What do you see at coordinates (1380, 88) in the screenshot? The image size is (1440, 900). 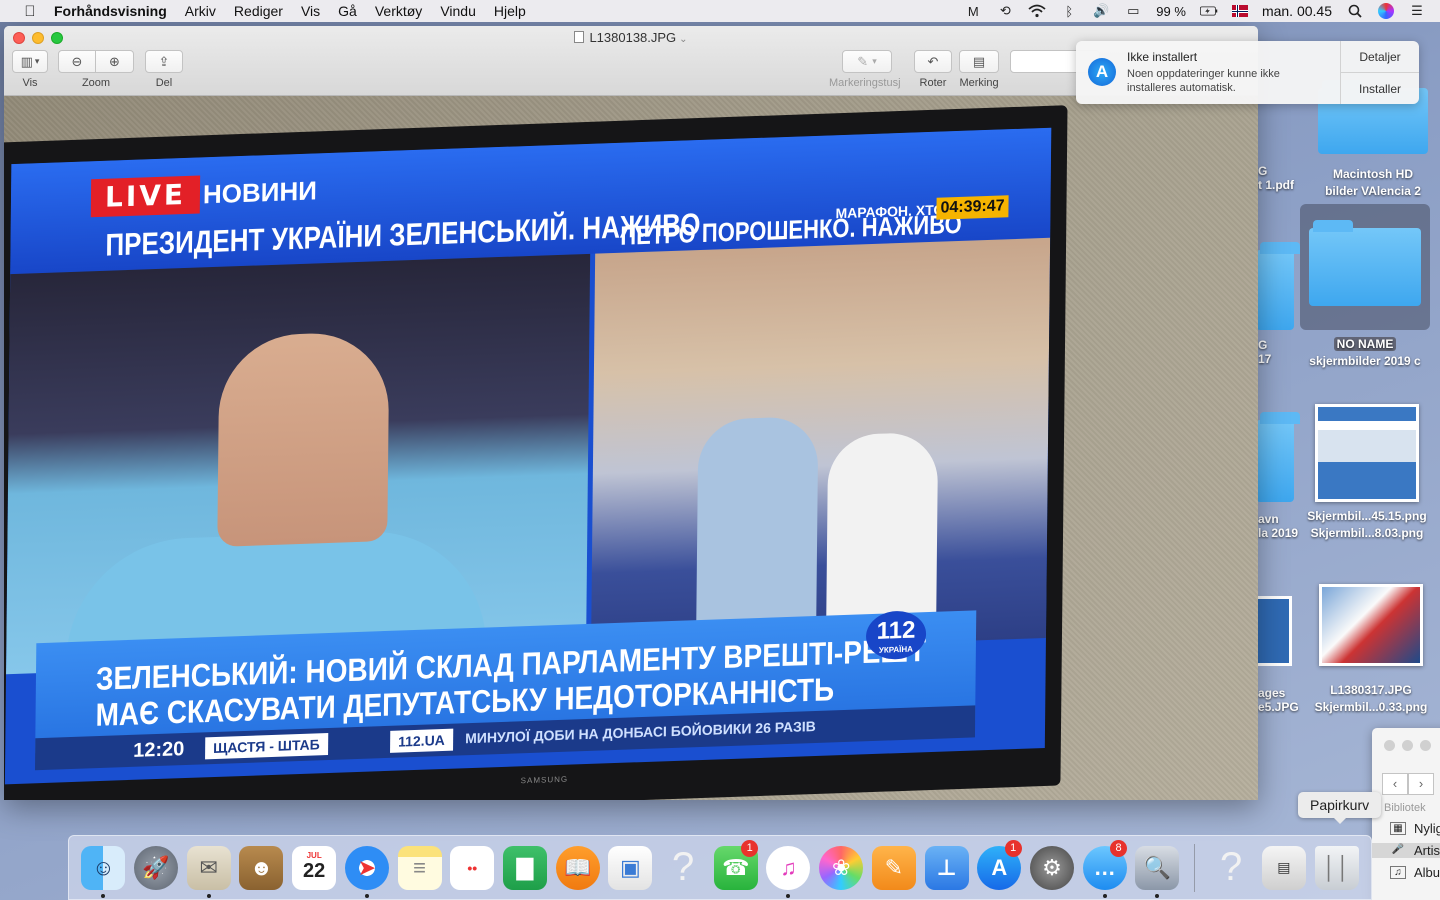 I see `install-button: Installer` at bounding box center [1380, 88].